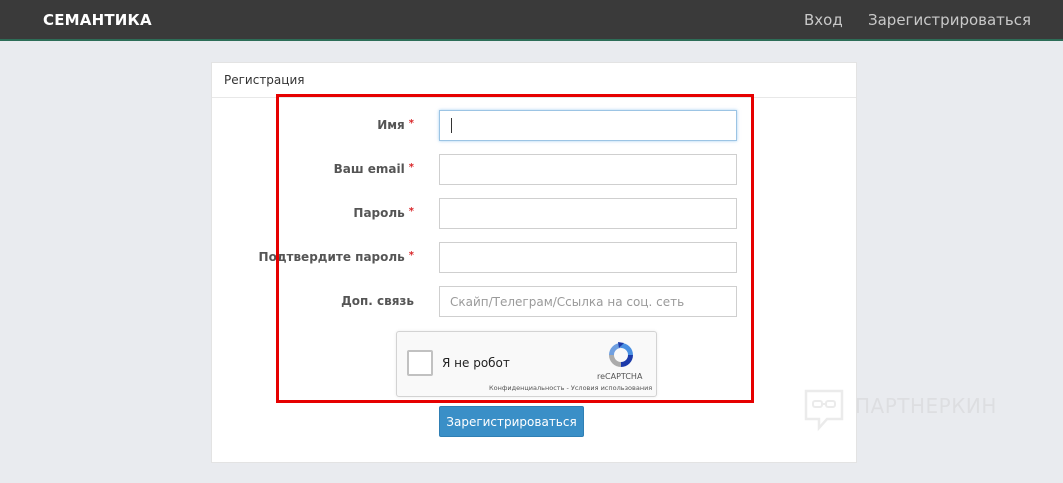 Image resolution: width=1063 pixels, height=483 pixels. I want to click on password-label: Пароль *, so click(383, 213).